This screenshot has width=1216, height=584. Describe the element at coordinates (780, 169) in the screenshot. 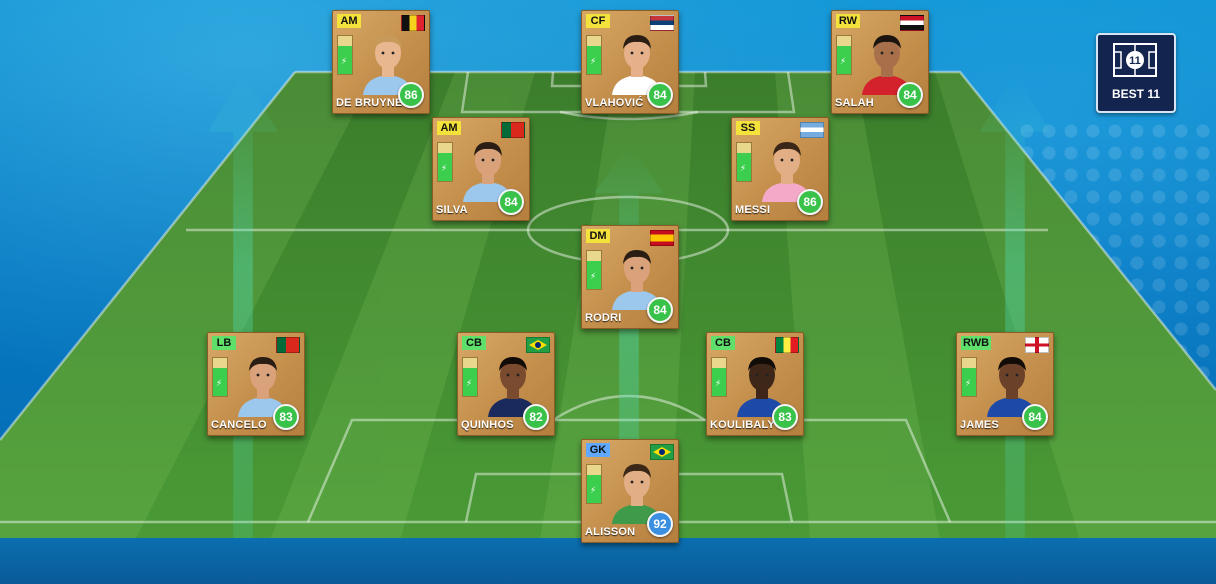

I see `player-card-messi: SS ⚡ MESSI 86` at that location.